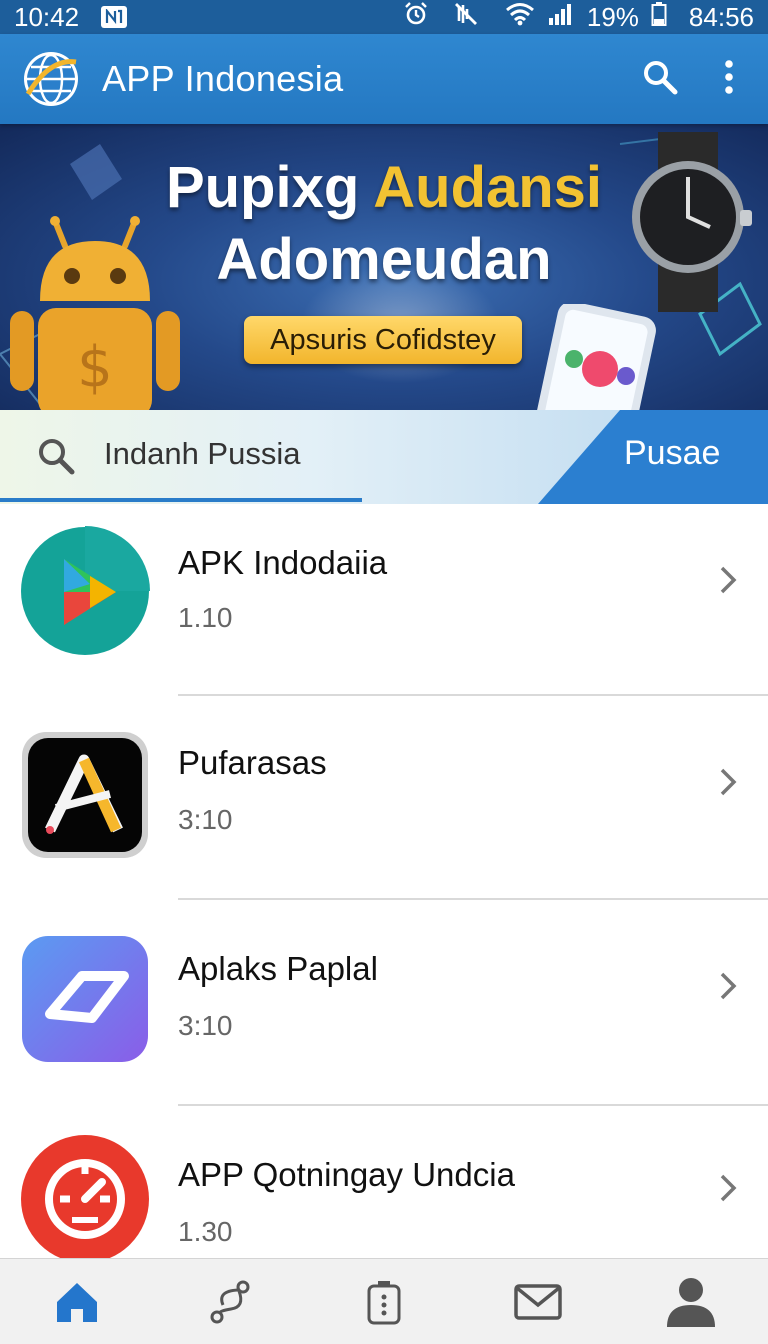 Image resolution: width=768 pixels, height=1344 pixels. Describe the element at coordinates (729, 79) in the screenshot. I see `more-vert-icon` at that location.